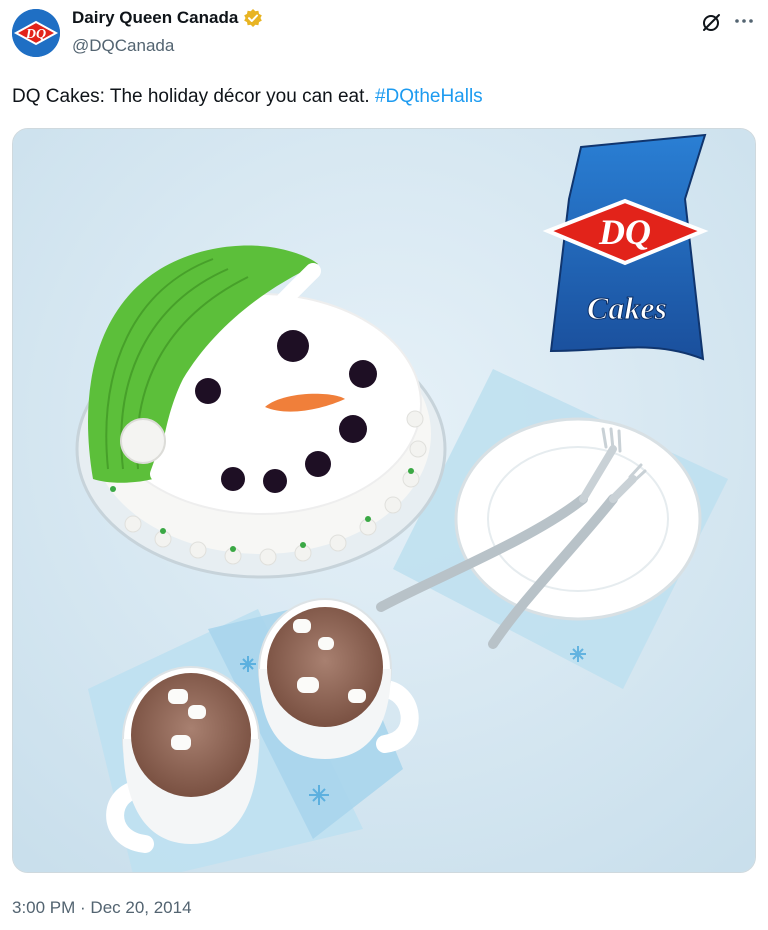  Describe the element at coordinates (155, 18) in the screenshot. I see `display-name: Dairy Queen Canada` at that location.